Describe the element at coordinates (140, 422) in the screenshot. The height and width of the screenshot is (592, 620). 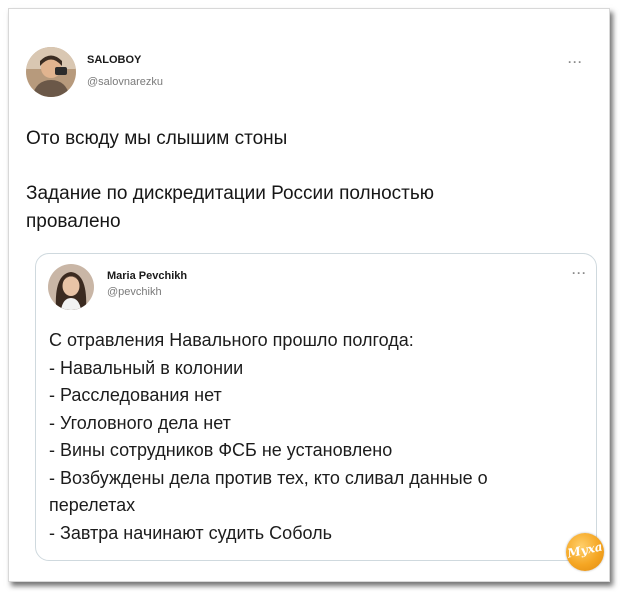
I see `quoted-tweet-line: - Уголовного дела нет` at that location.